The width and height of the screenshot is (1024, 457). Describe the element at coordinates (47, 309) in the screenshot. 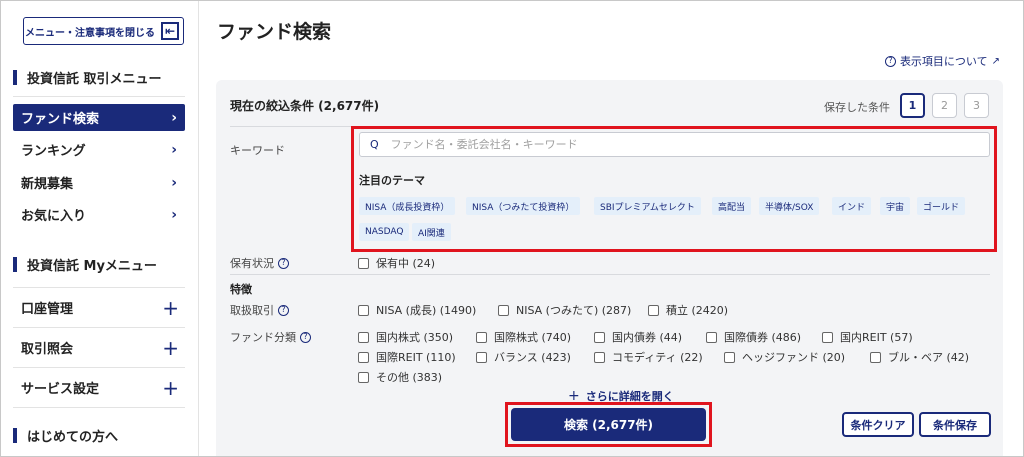

I see `sidebar-item-label: 口座管理` at that location.